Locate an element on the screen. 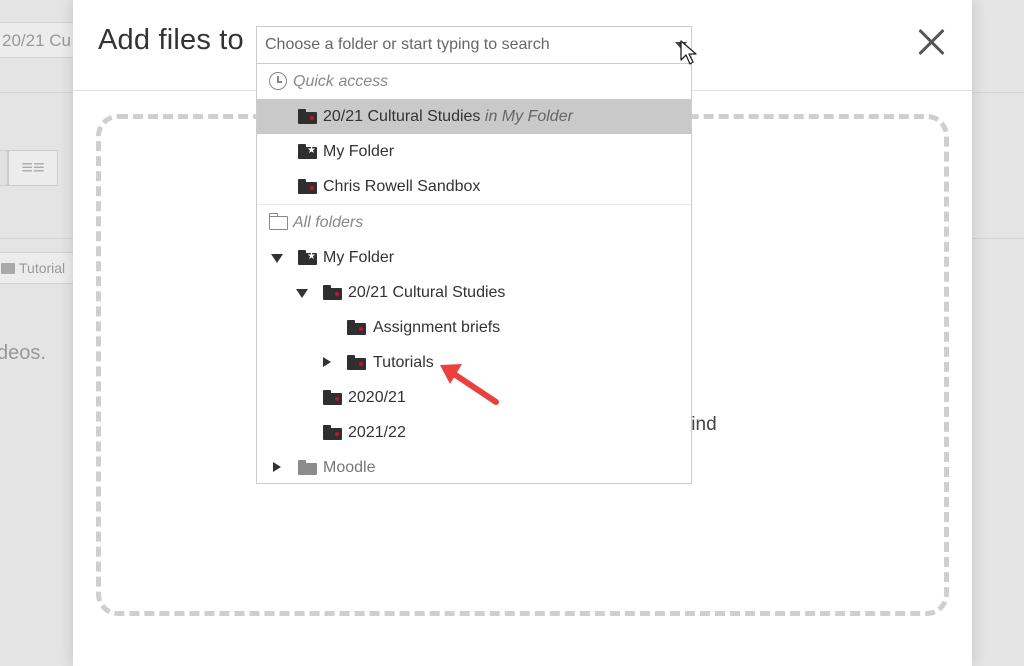  annotation-arrow-icon is located at coordinates (469, 384).